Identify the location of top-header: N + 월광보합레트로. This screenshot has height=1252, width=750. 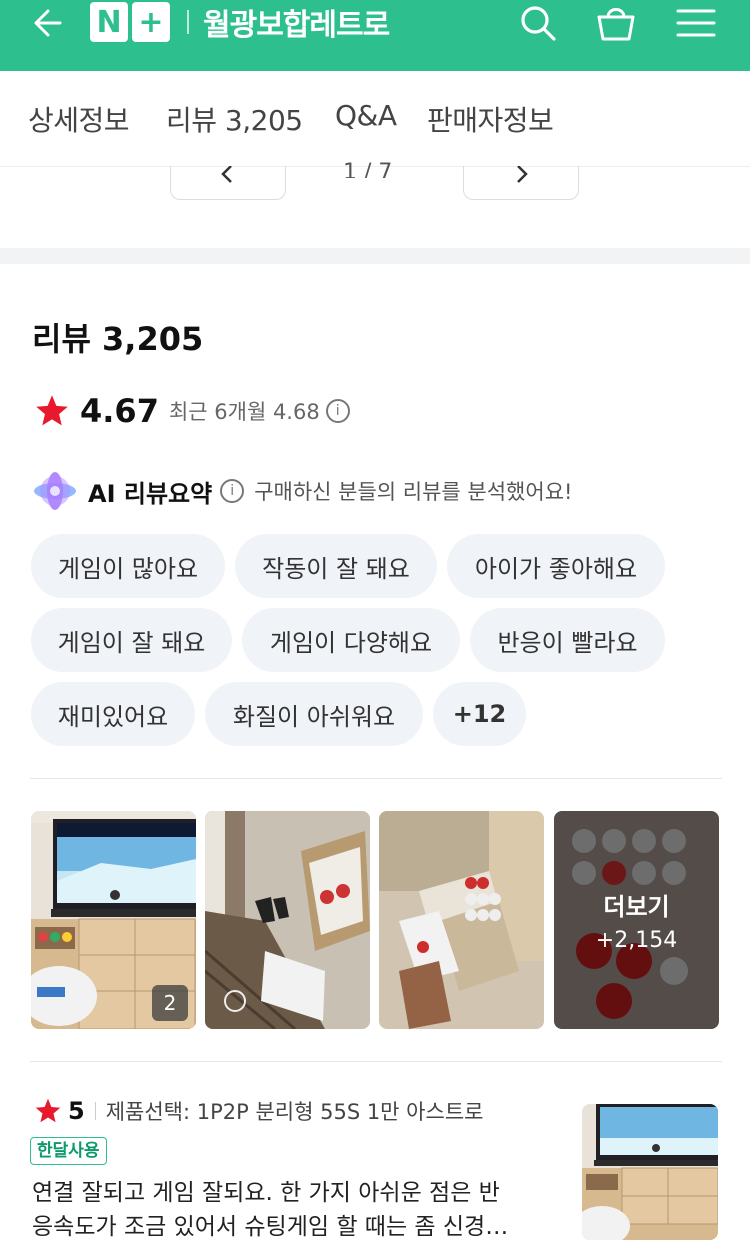
(375, 35).